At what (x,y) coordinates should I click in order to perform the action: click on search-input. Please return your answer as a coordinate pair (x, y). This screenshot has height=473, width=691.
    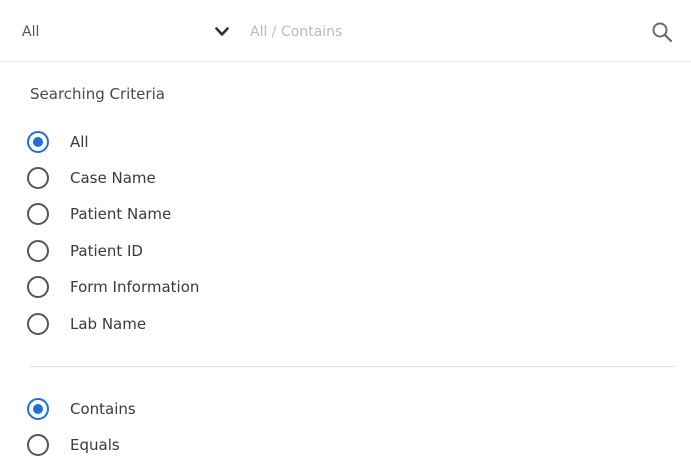
    Looking at the image, I should click on (440, 32).